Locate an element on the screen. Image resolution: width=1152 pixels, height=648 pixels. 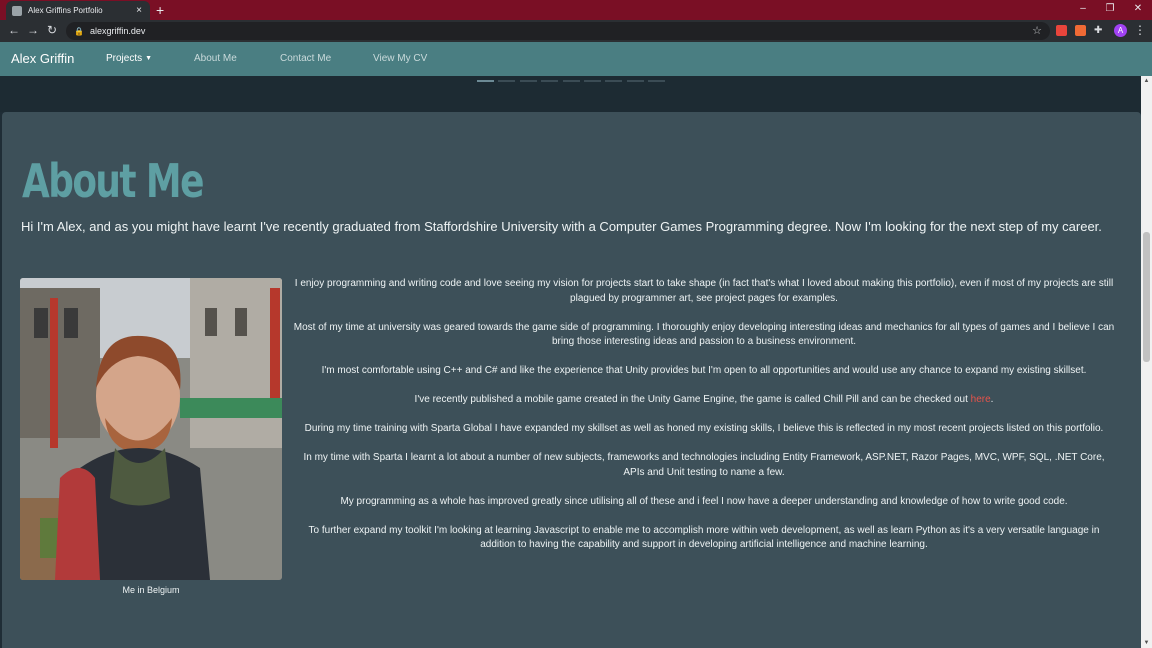
browser-toolbar: ← → ↻ 🔒 alexgriffin.dev ☆ ✚ A ⋮ is located at coordinates (576, 31).